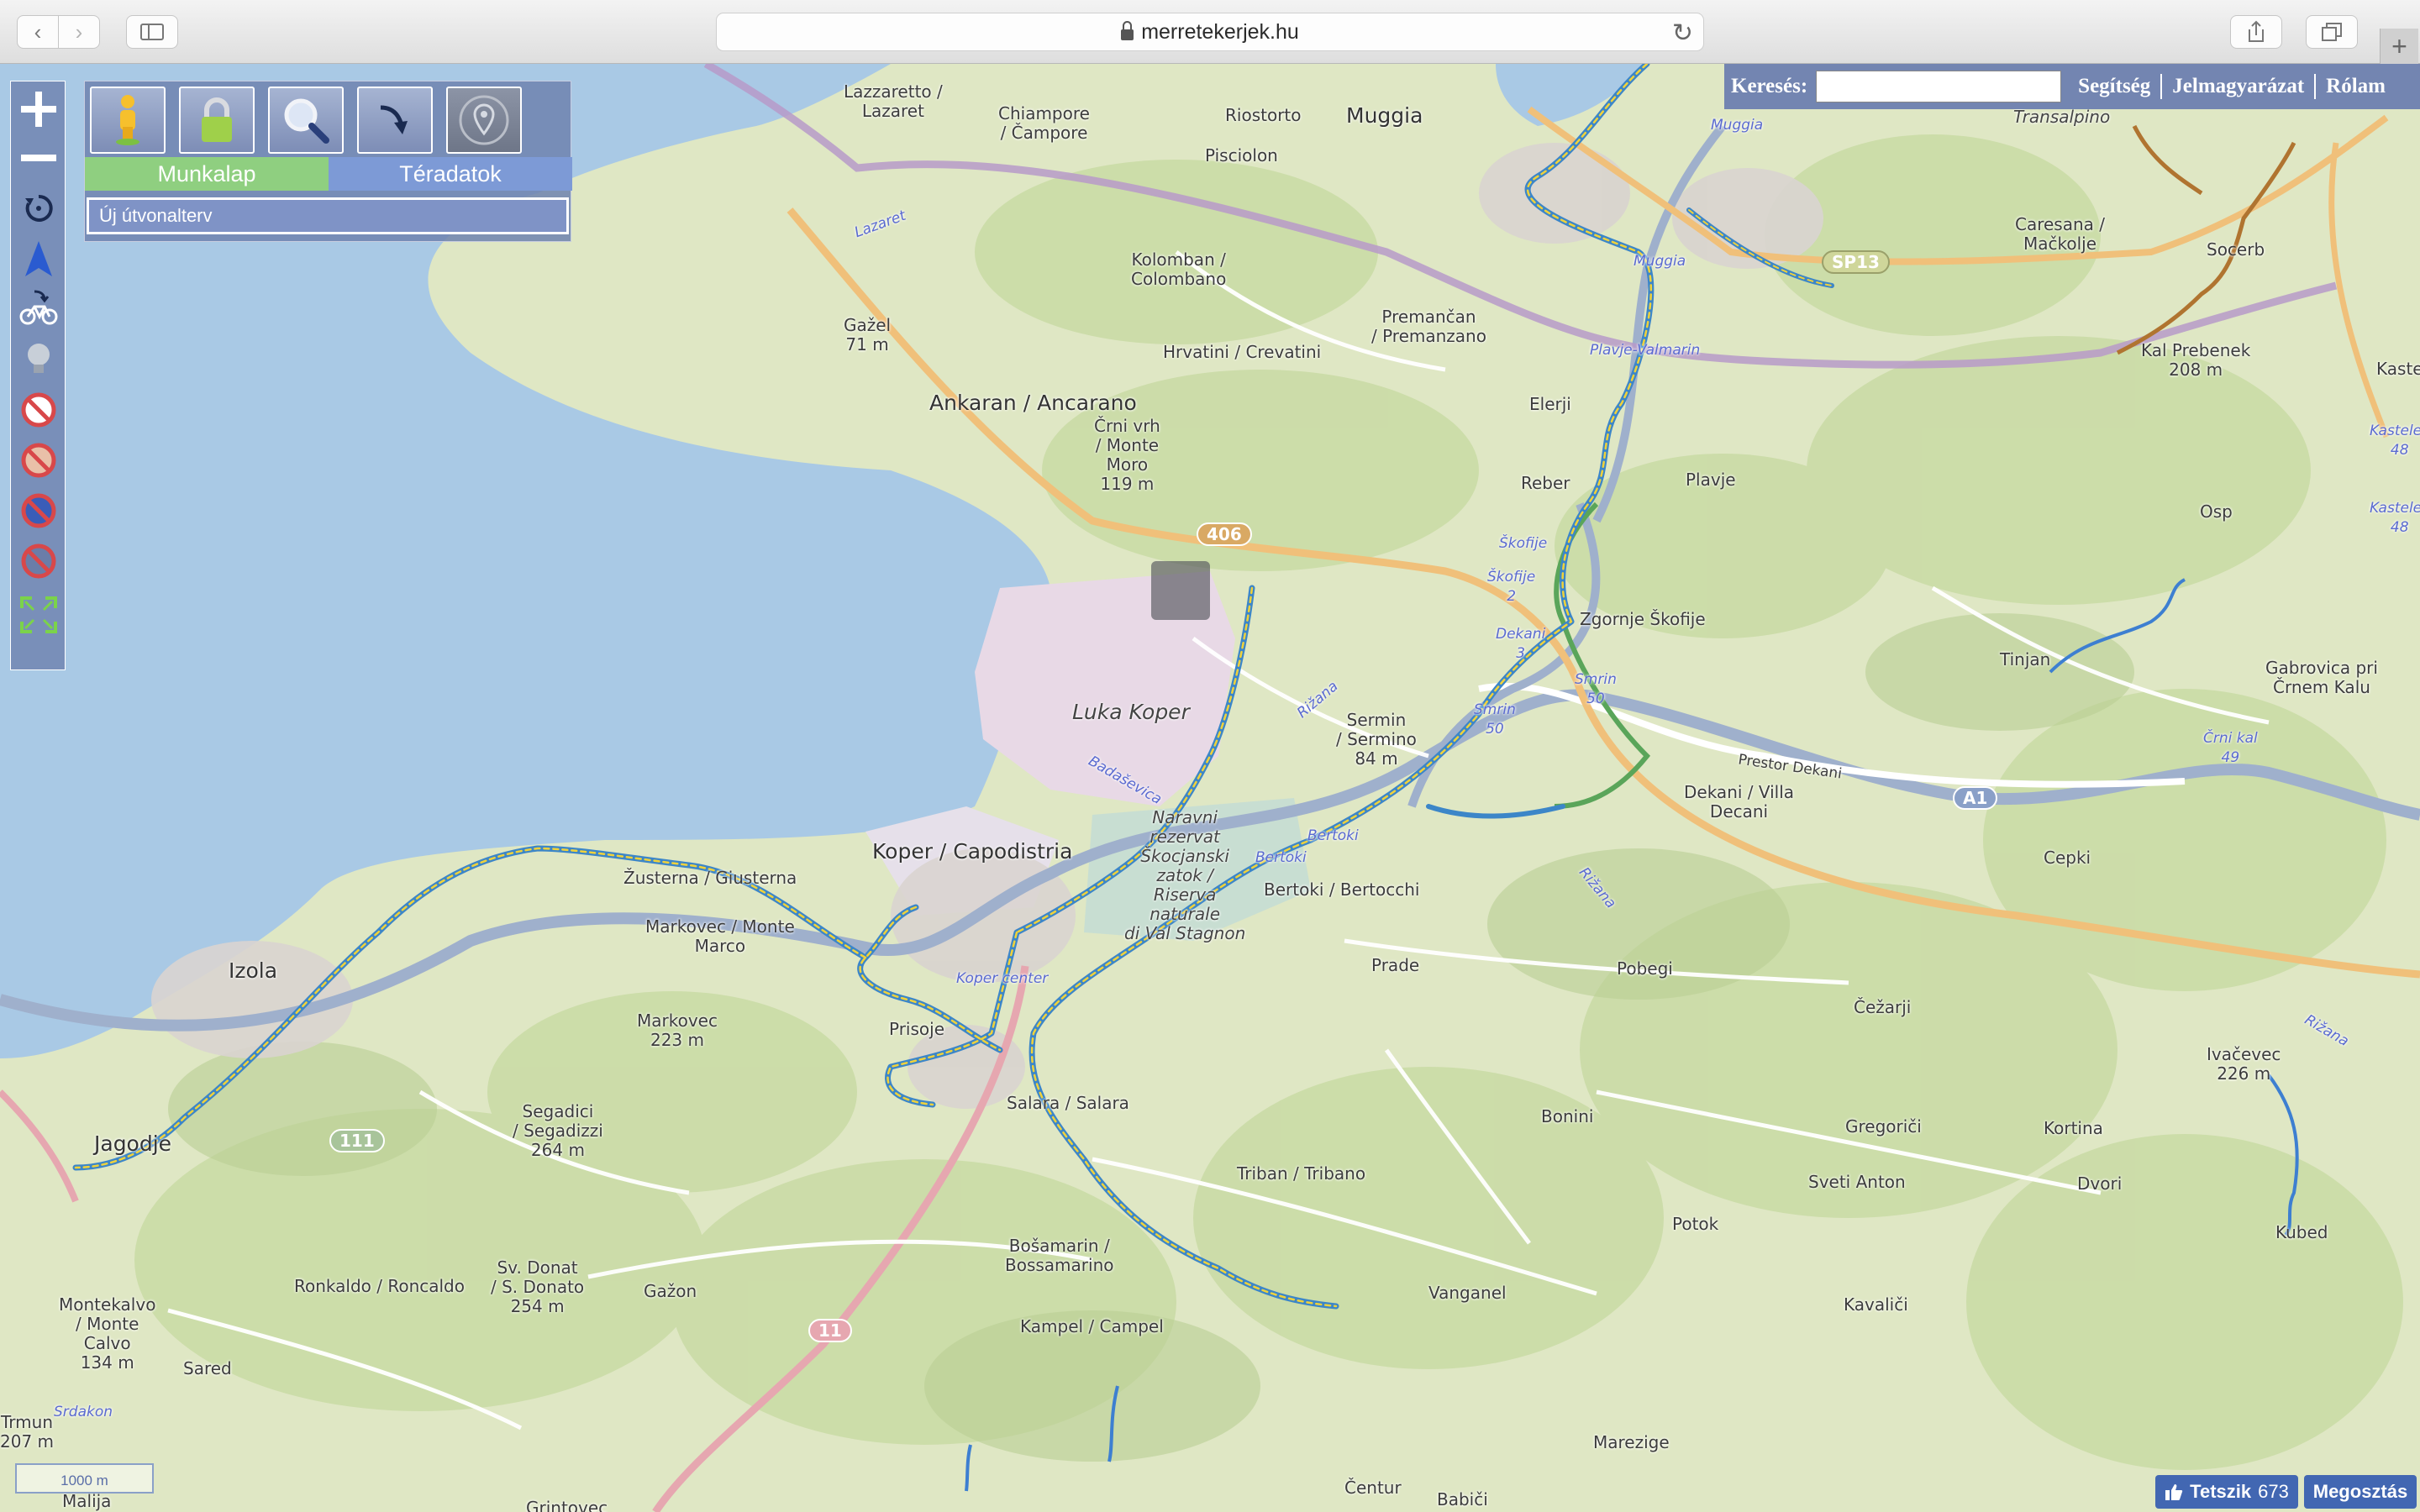 Image resolution: width=2420 pixels, height=1512 pixels. I want to click on scale-bar: 1000 m, so click(84, 1478).